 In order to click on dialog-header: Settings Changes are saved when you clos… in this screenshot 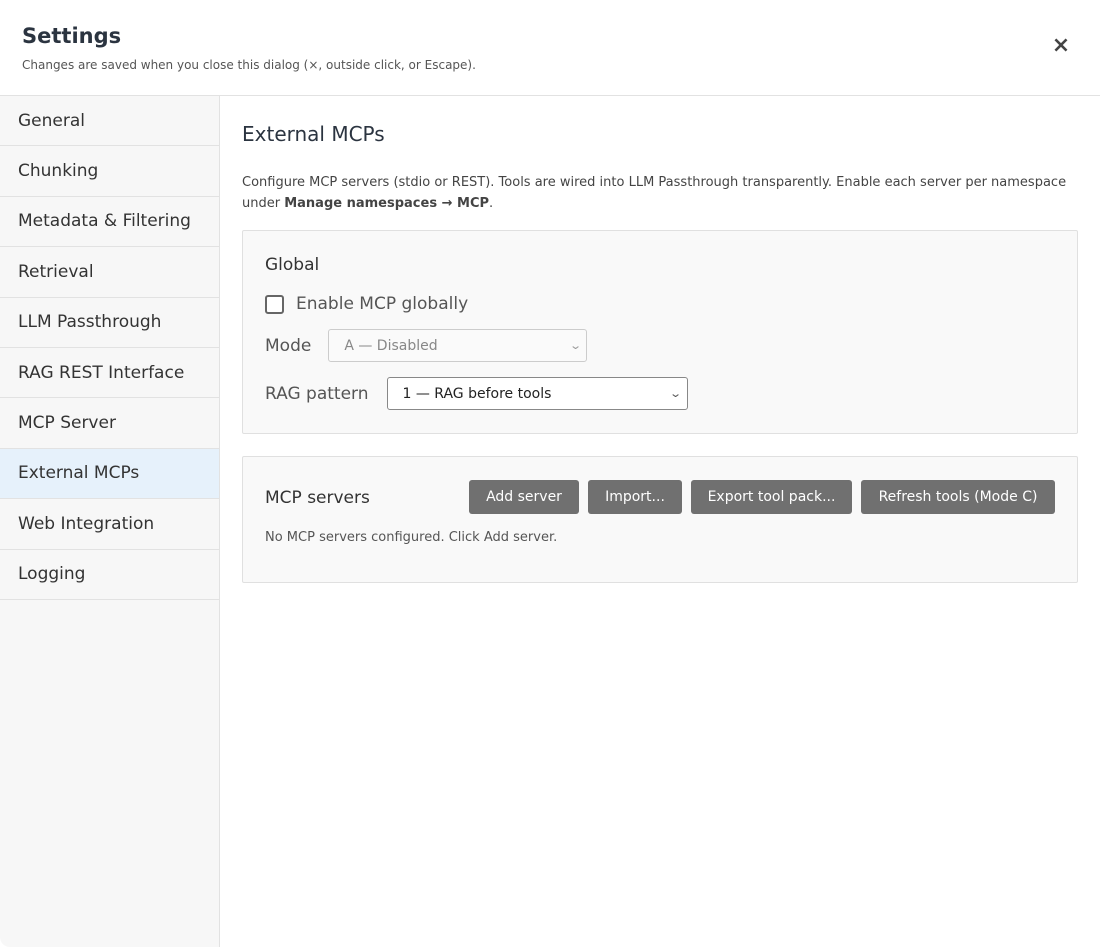, I will do `click(550, 48)`.